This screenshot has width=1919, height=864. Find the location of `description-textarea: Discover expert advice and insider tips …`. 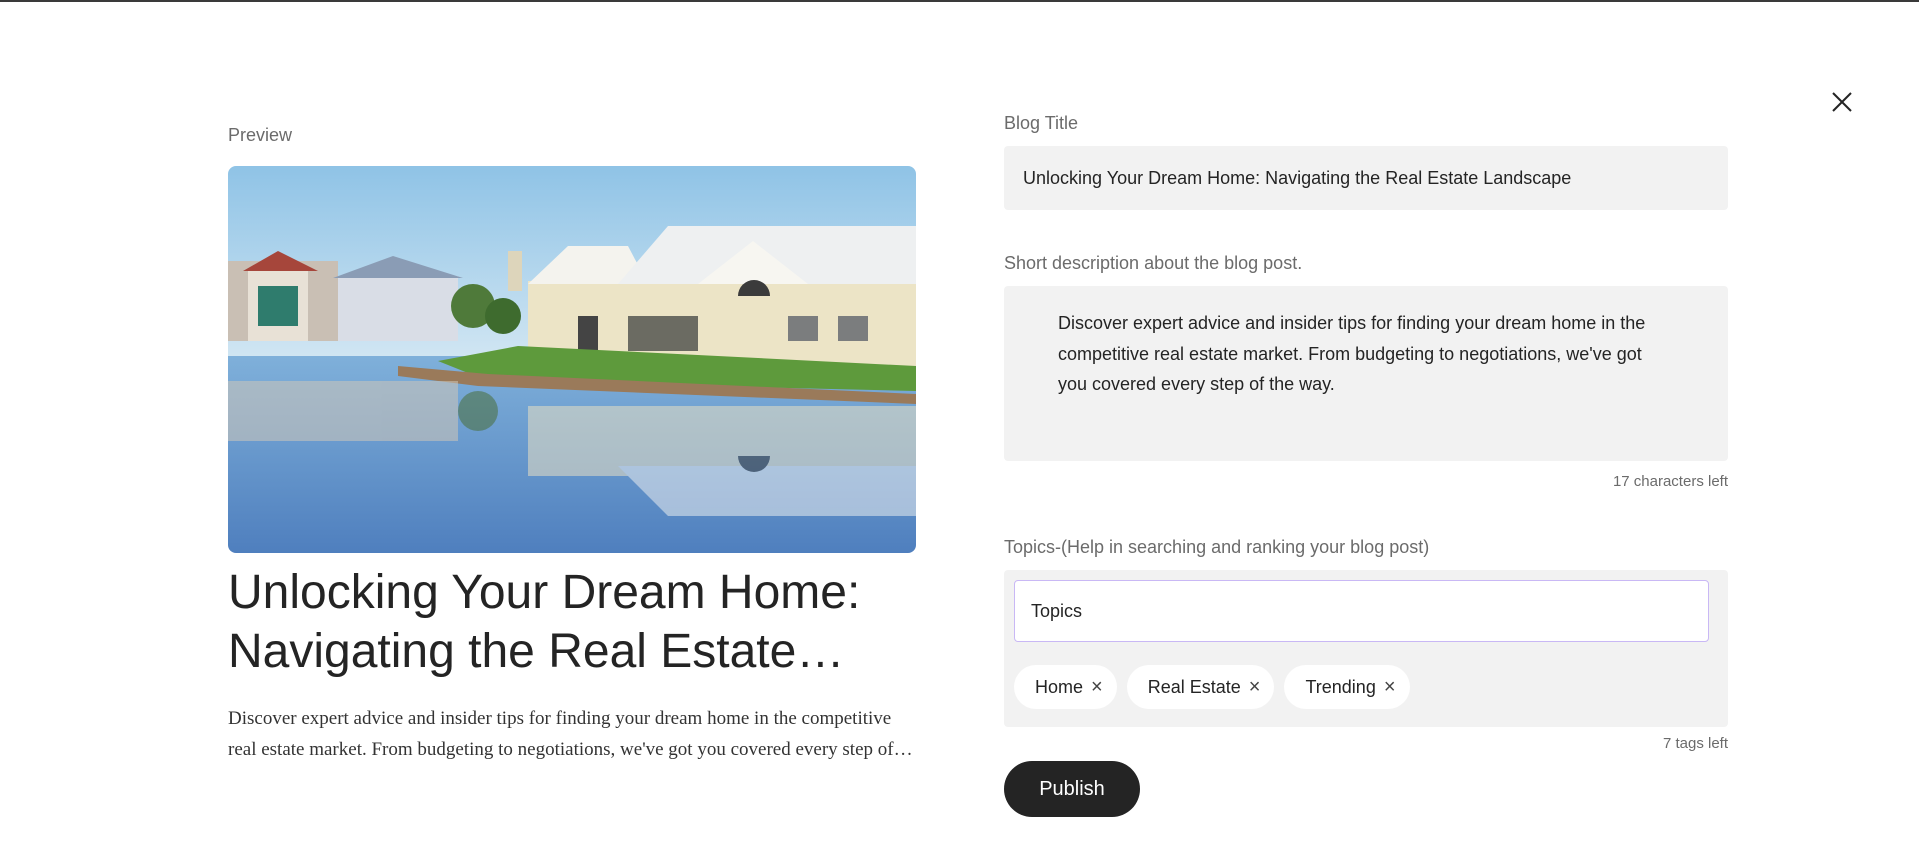

description-textarea: Discover expert advice and insider tips … is located at coordinates (1366, 373).